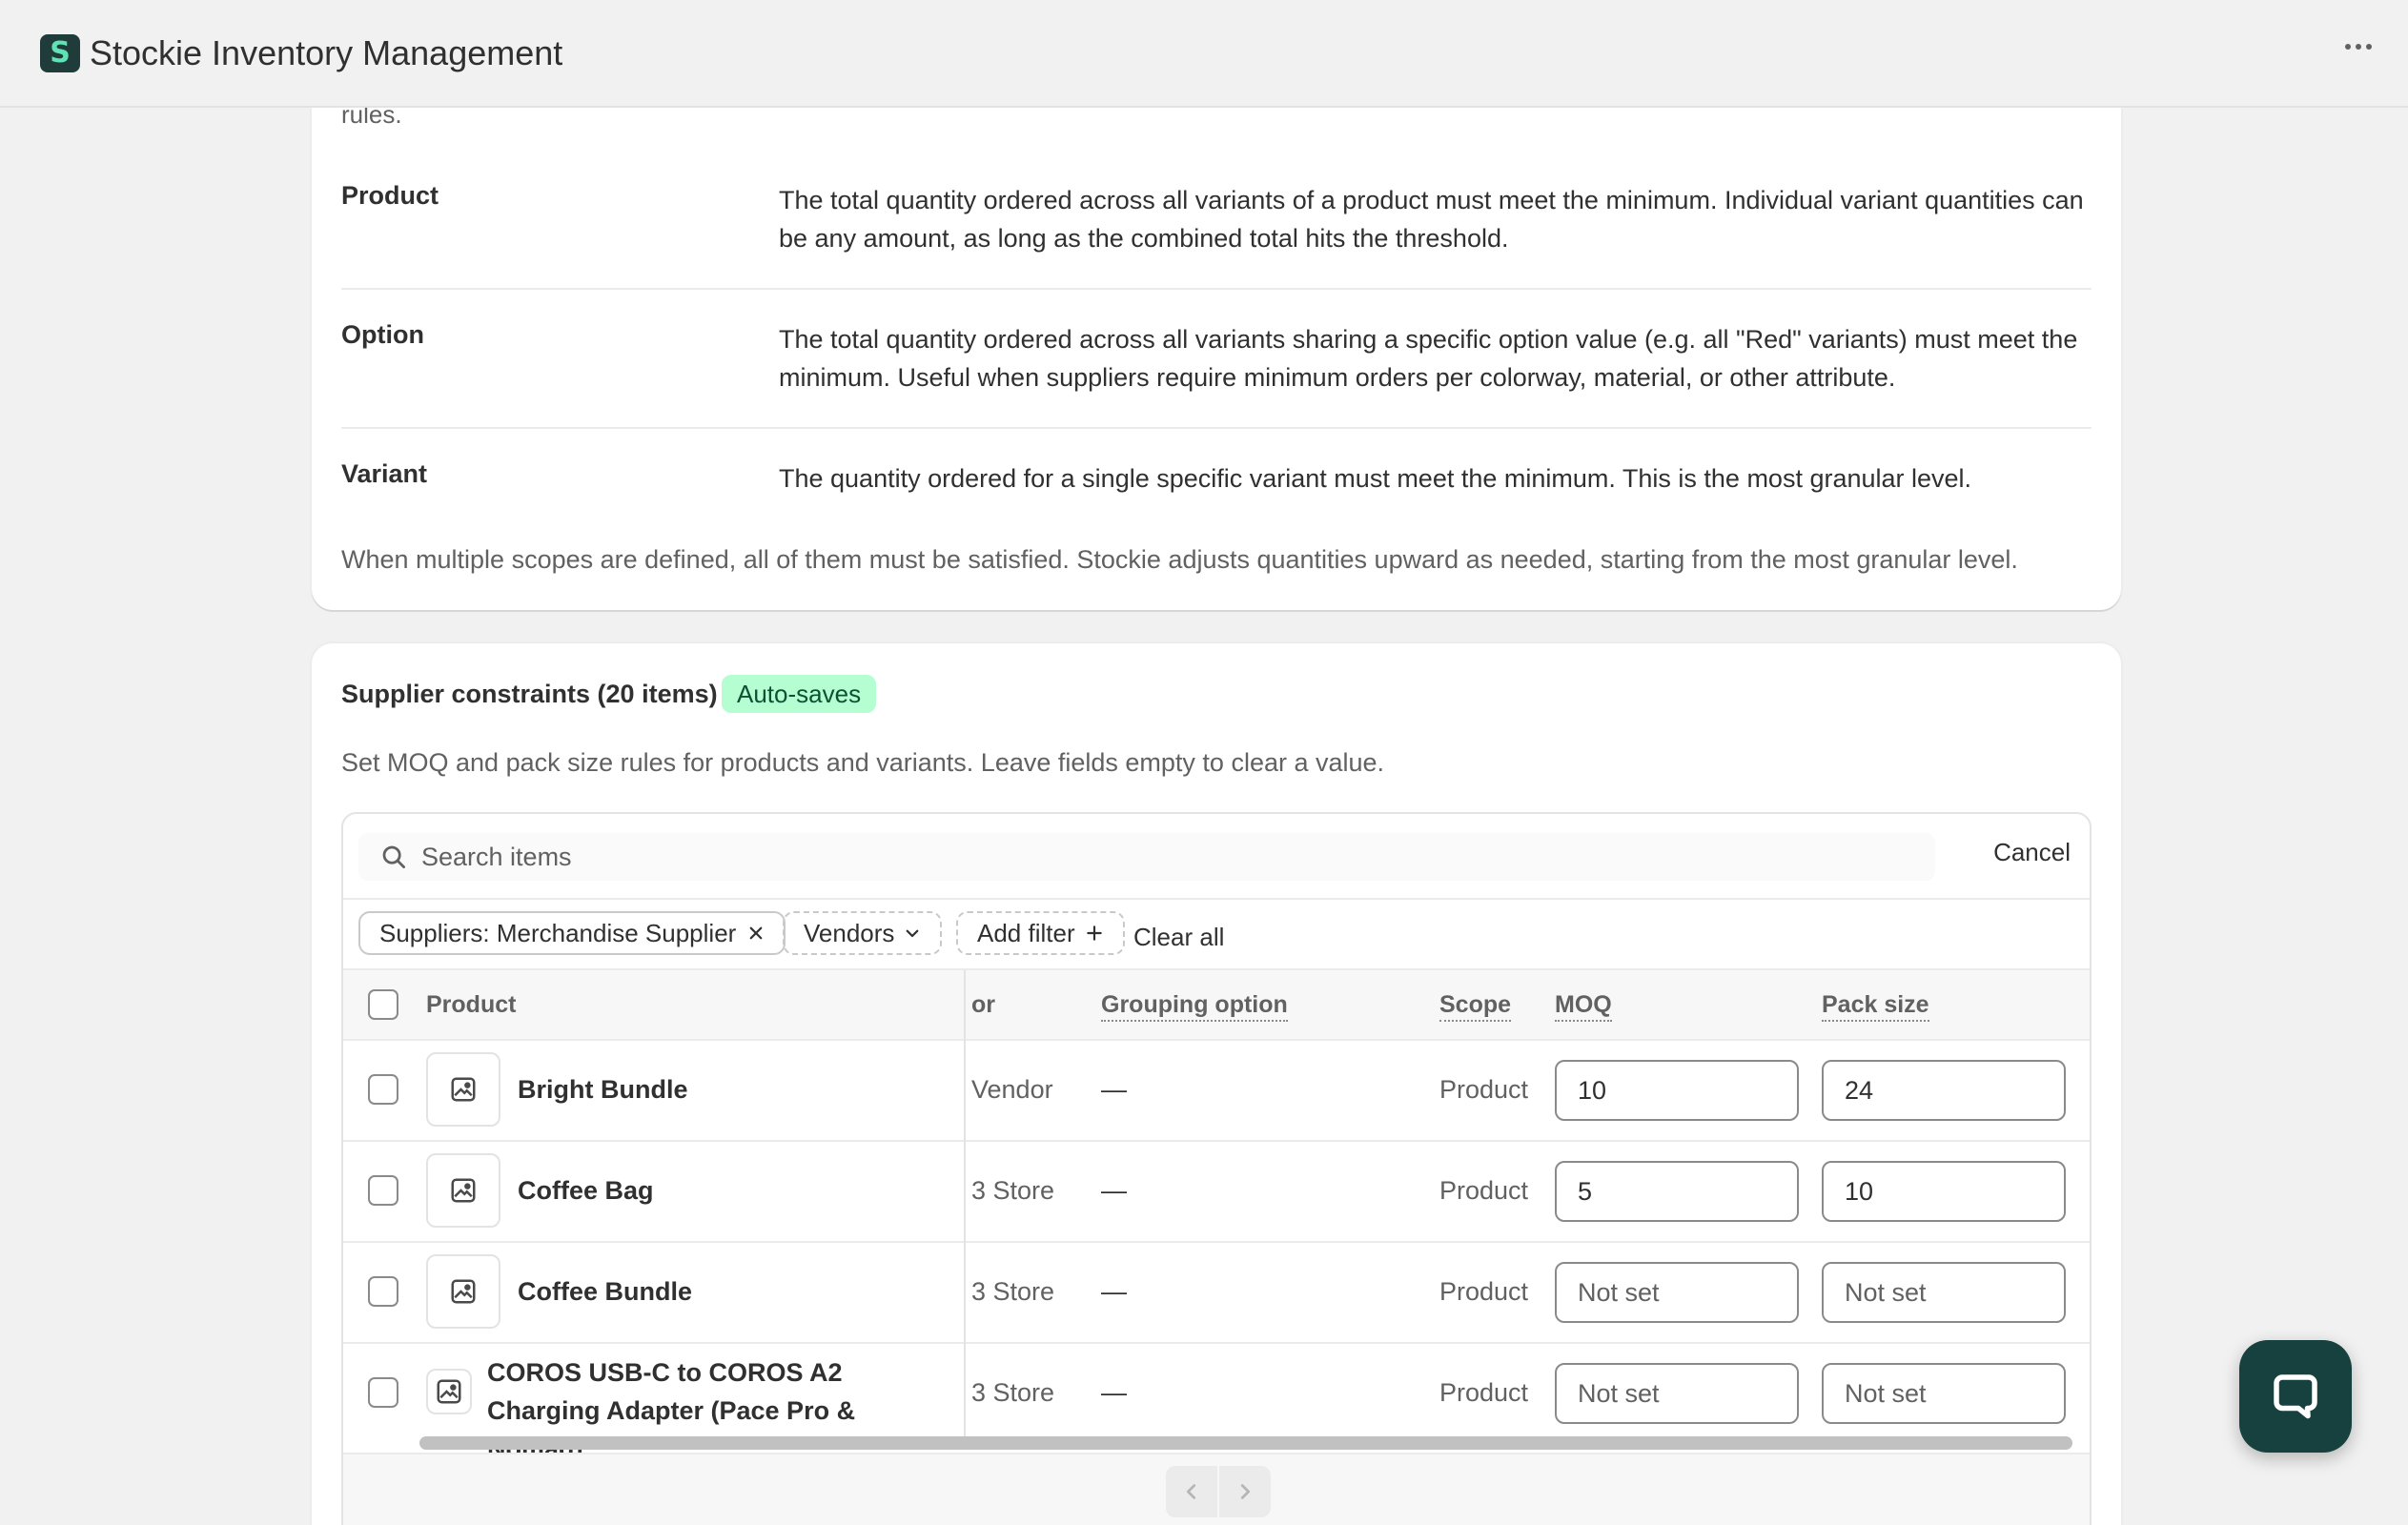  I want to click on cancel-search-button: Cancel, so click(2032, 853).